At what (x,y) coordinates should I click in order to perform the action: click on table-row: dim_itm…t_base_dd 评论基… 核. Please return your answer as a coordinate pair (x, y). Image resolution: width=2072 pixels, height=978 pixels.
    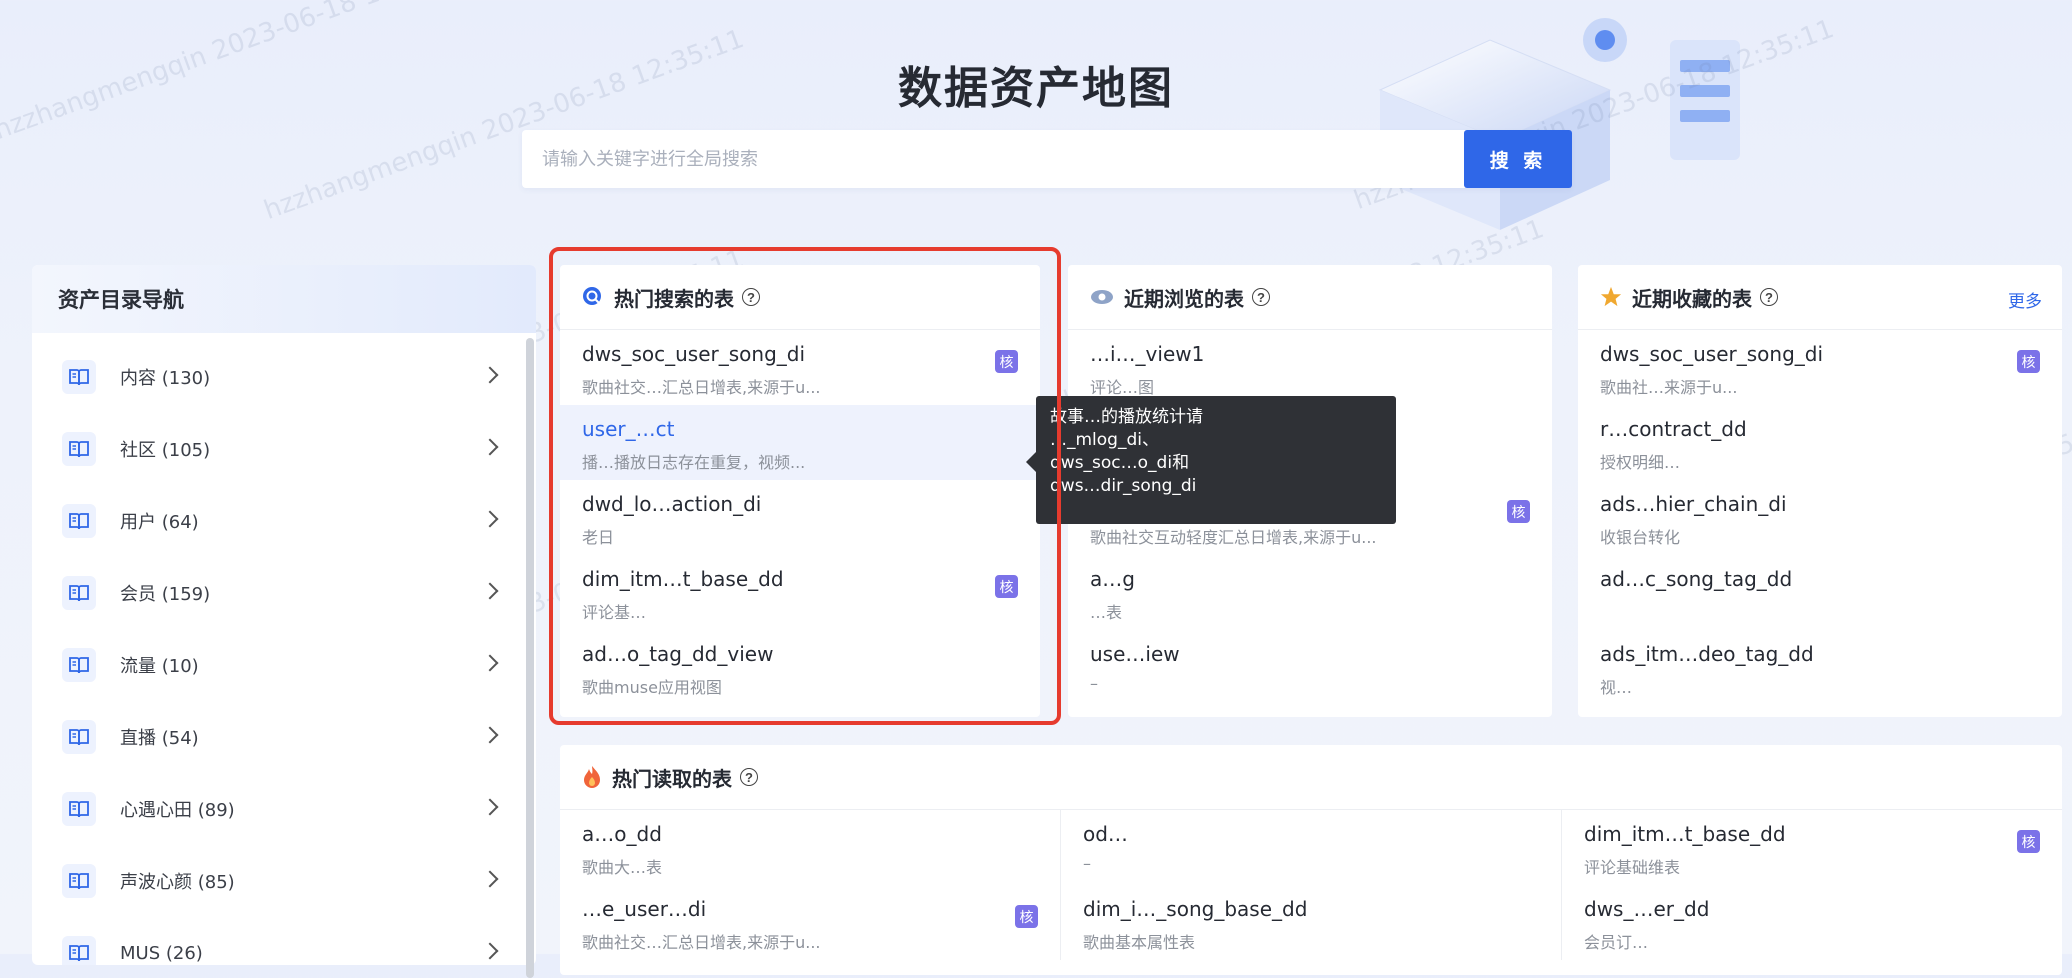
    Looking at the image, I should click on (800, 592).